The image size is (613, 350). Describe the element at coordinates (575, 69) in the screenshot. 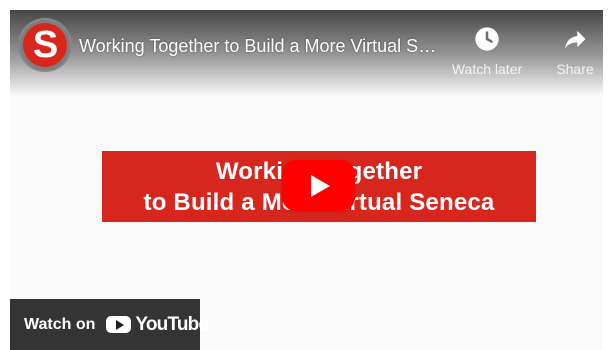

I see `share-label: Share` at that location.